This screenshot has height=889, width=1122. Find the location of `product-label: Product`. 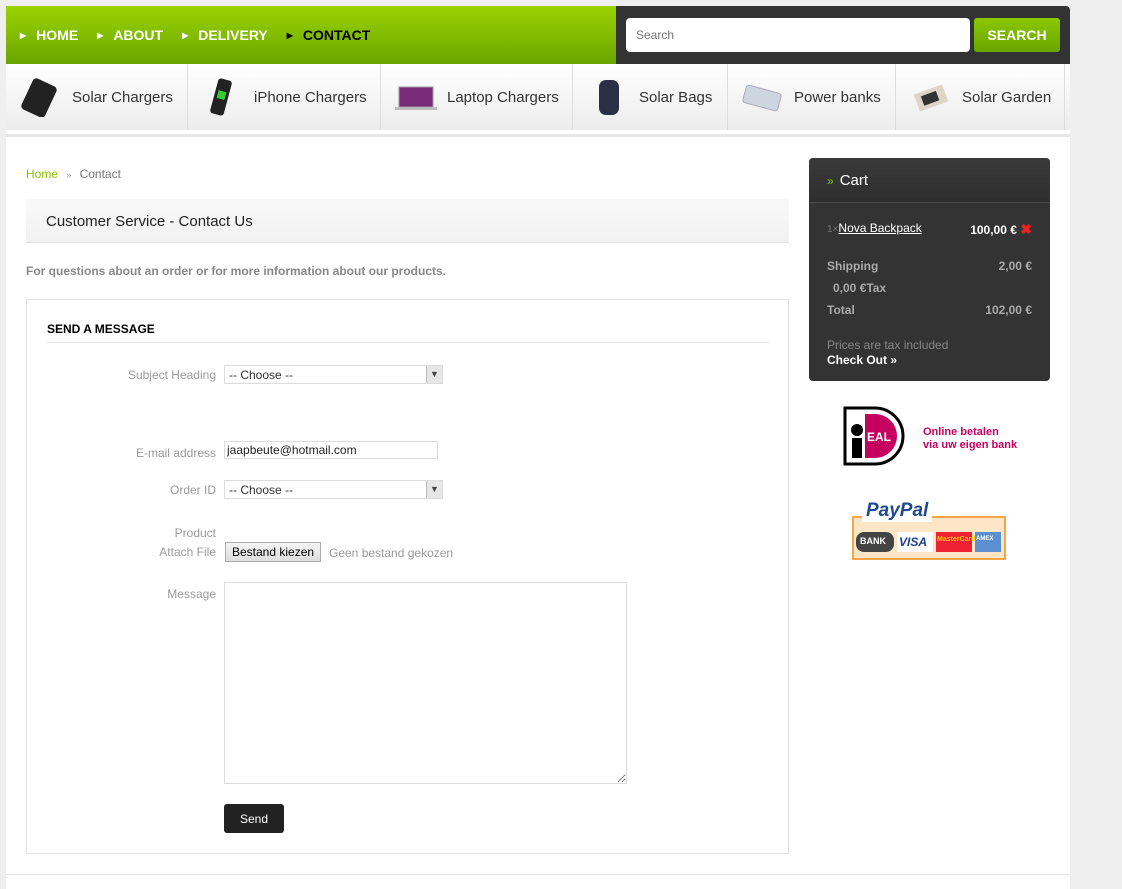

product-label: Product is located at coordinates (195, 533).